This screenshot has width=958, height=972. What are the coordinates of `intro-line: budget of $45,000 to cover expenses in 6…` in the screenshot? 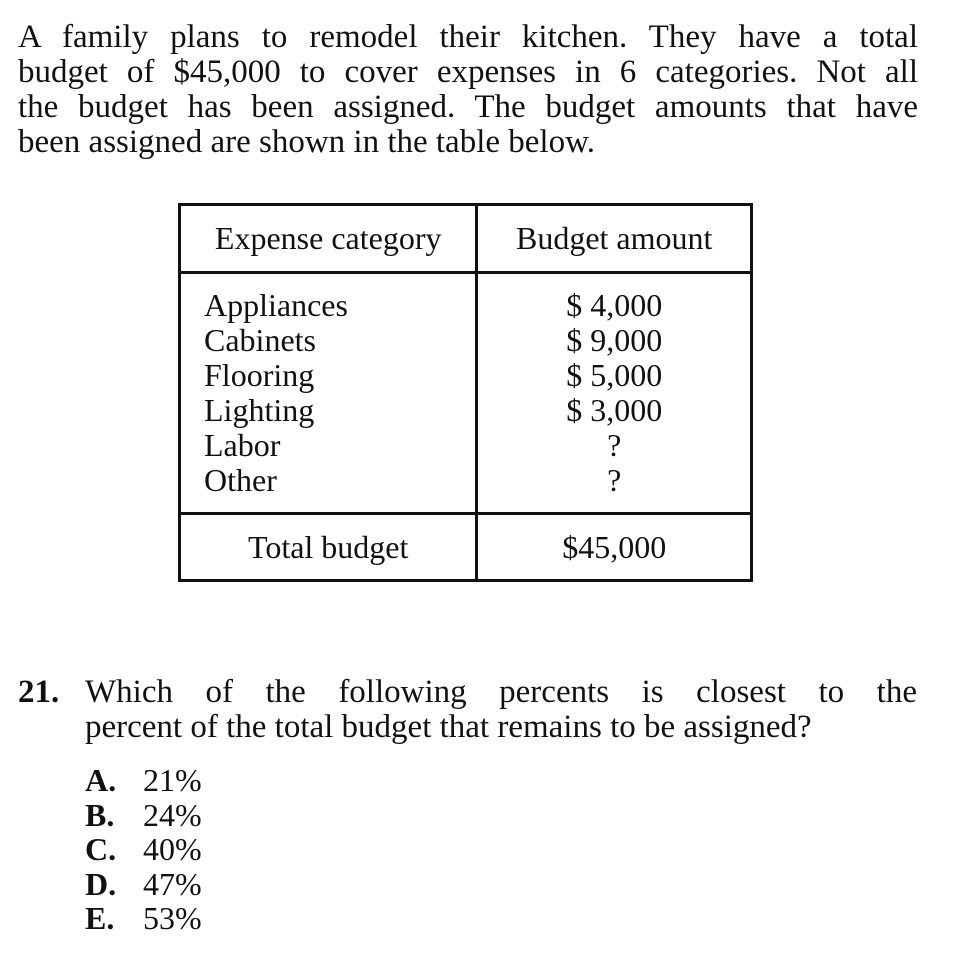 It's located at (468, 72).